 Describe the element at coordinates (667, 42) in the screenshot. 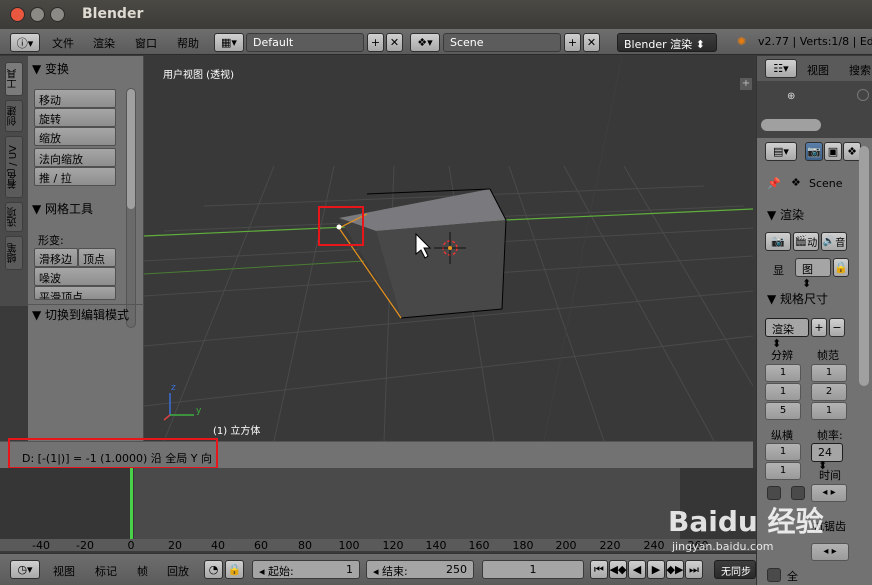

I see `render-engine-select: Blender 渲染 ⬍` at that location.